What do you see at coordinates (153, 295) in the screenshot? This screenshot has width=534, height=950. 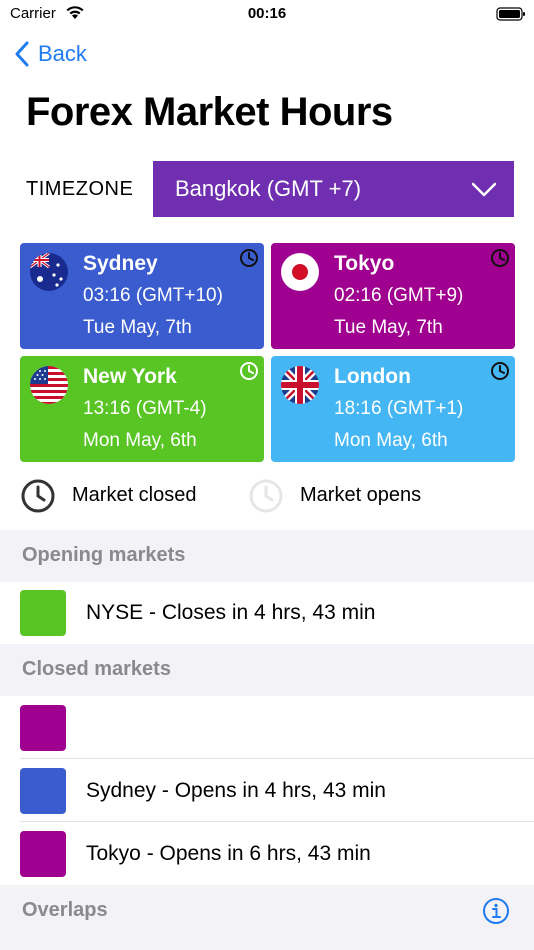 I see `city-time: 03:16 (GMT+10)` at bounding box center [153, 295].